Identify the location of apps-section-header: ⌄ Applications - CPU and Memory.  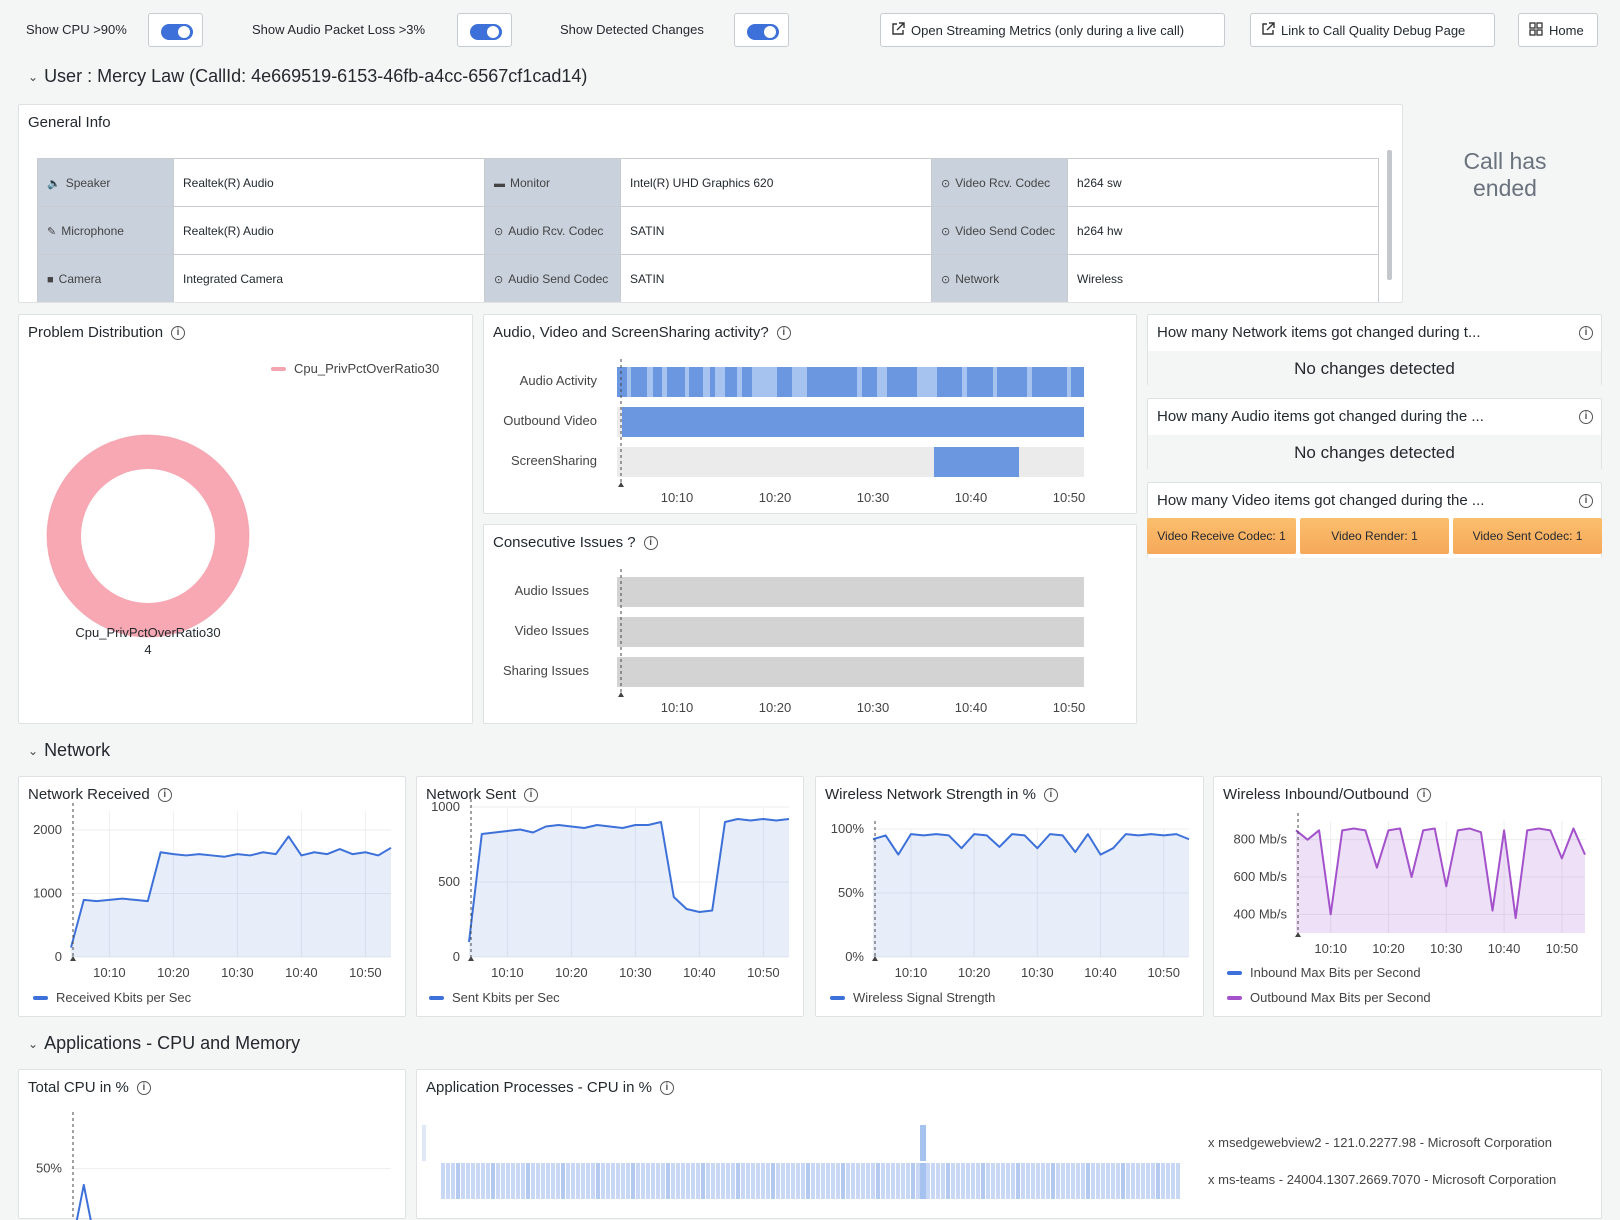
(164, 1043).